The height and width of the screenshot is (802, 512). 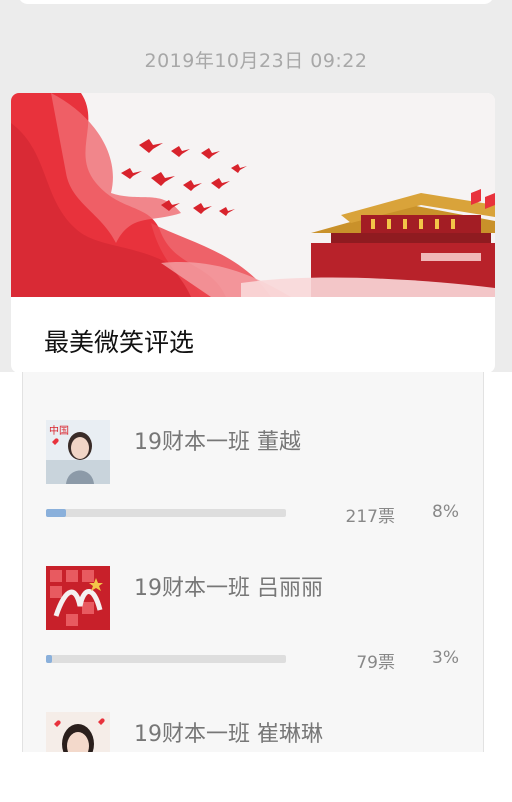 I want to click on vote-count: 217票, so click(x=370, y=517).